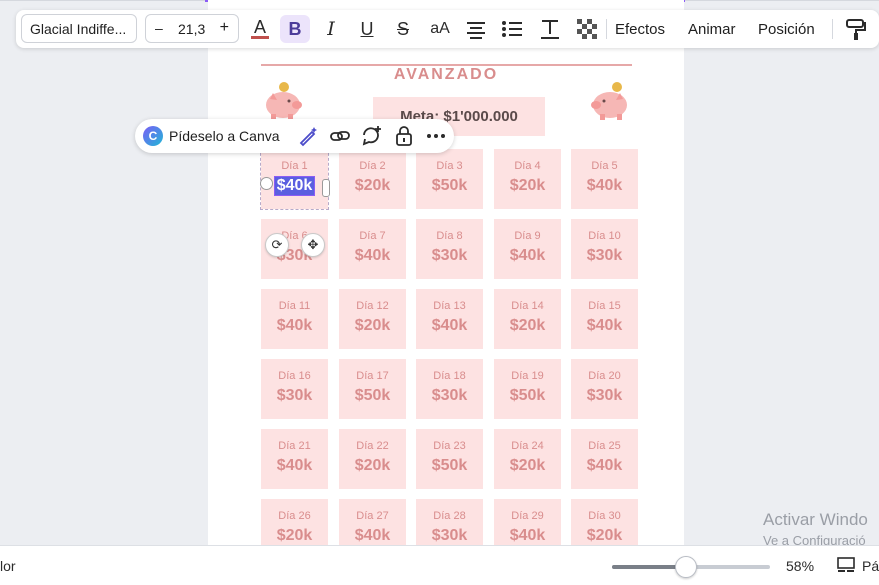 Image resolution: width=879 pixels, height=585 pixels. Describe the element at coordinates (476, 29) in the screenshot. I see `align-center-icon` at that location.